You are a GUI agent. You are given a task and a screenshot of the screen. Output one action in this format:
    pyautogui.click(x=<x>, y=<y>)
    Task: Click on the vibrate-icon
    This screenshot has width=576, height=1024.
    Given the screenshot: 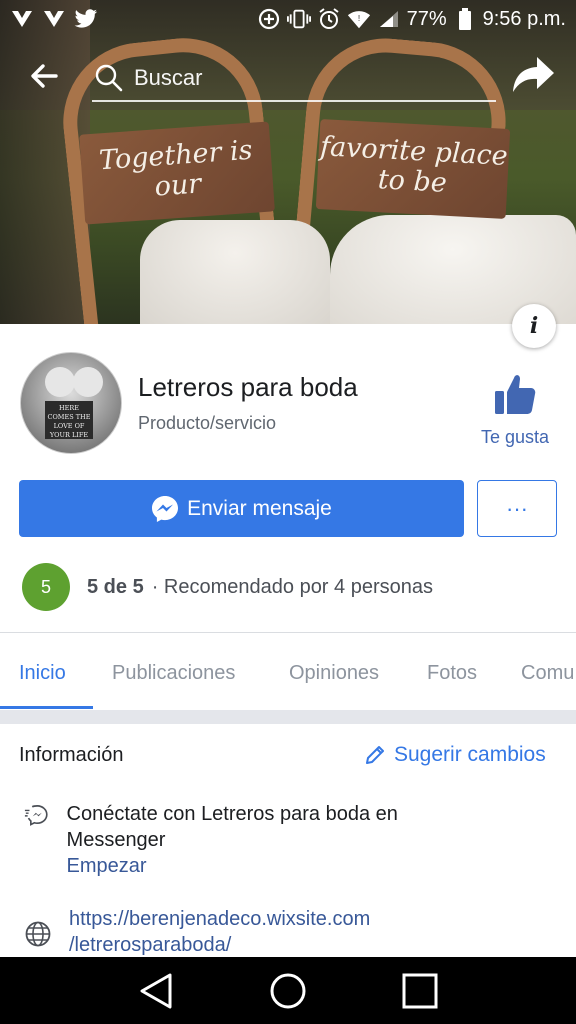 What is the action you would take?
    pyautogui.click(x=298, y=19)
    